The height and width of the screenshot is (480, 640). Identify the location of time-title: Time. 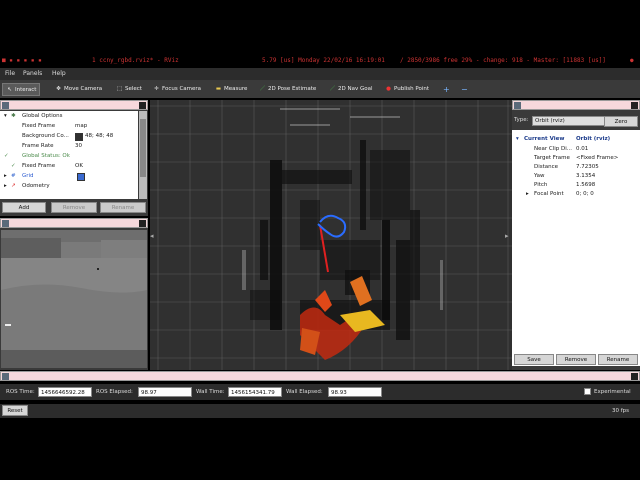
(19, 376).